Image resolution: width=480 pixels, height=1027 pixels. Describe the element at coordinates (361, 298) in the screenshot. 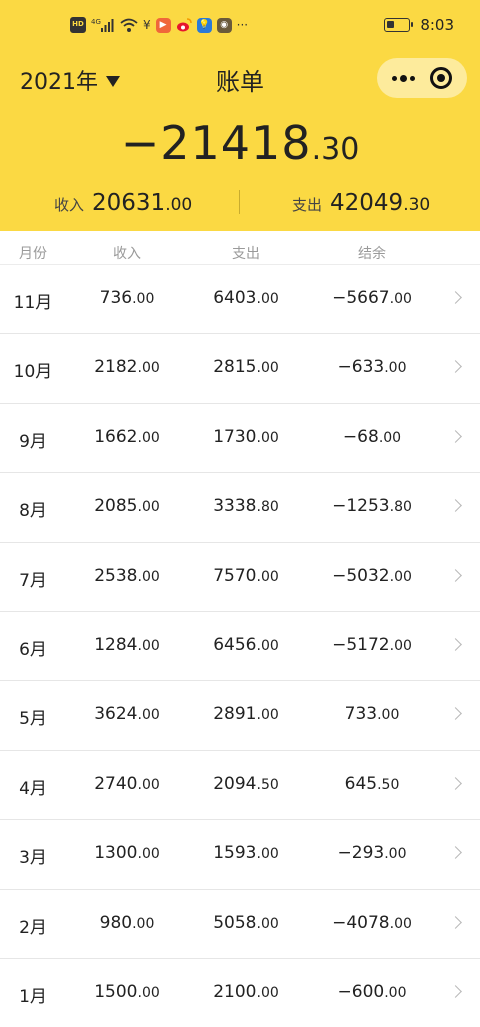

I see `balance-integer: −5667` at that location.